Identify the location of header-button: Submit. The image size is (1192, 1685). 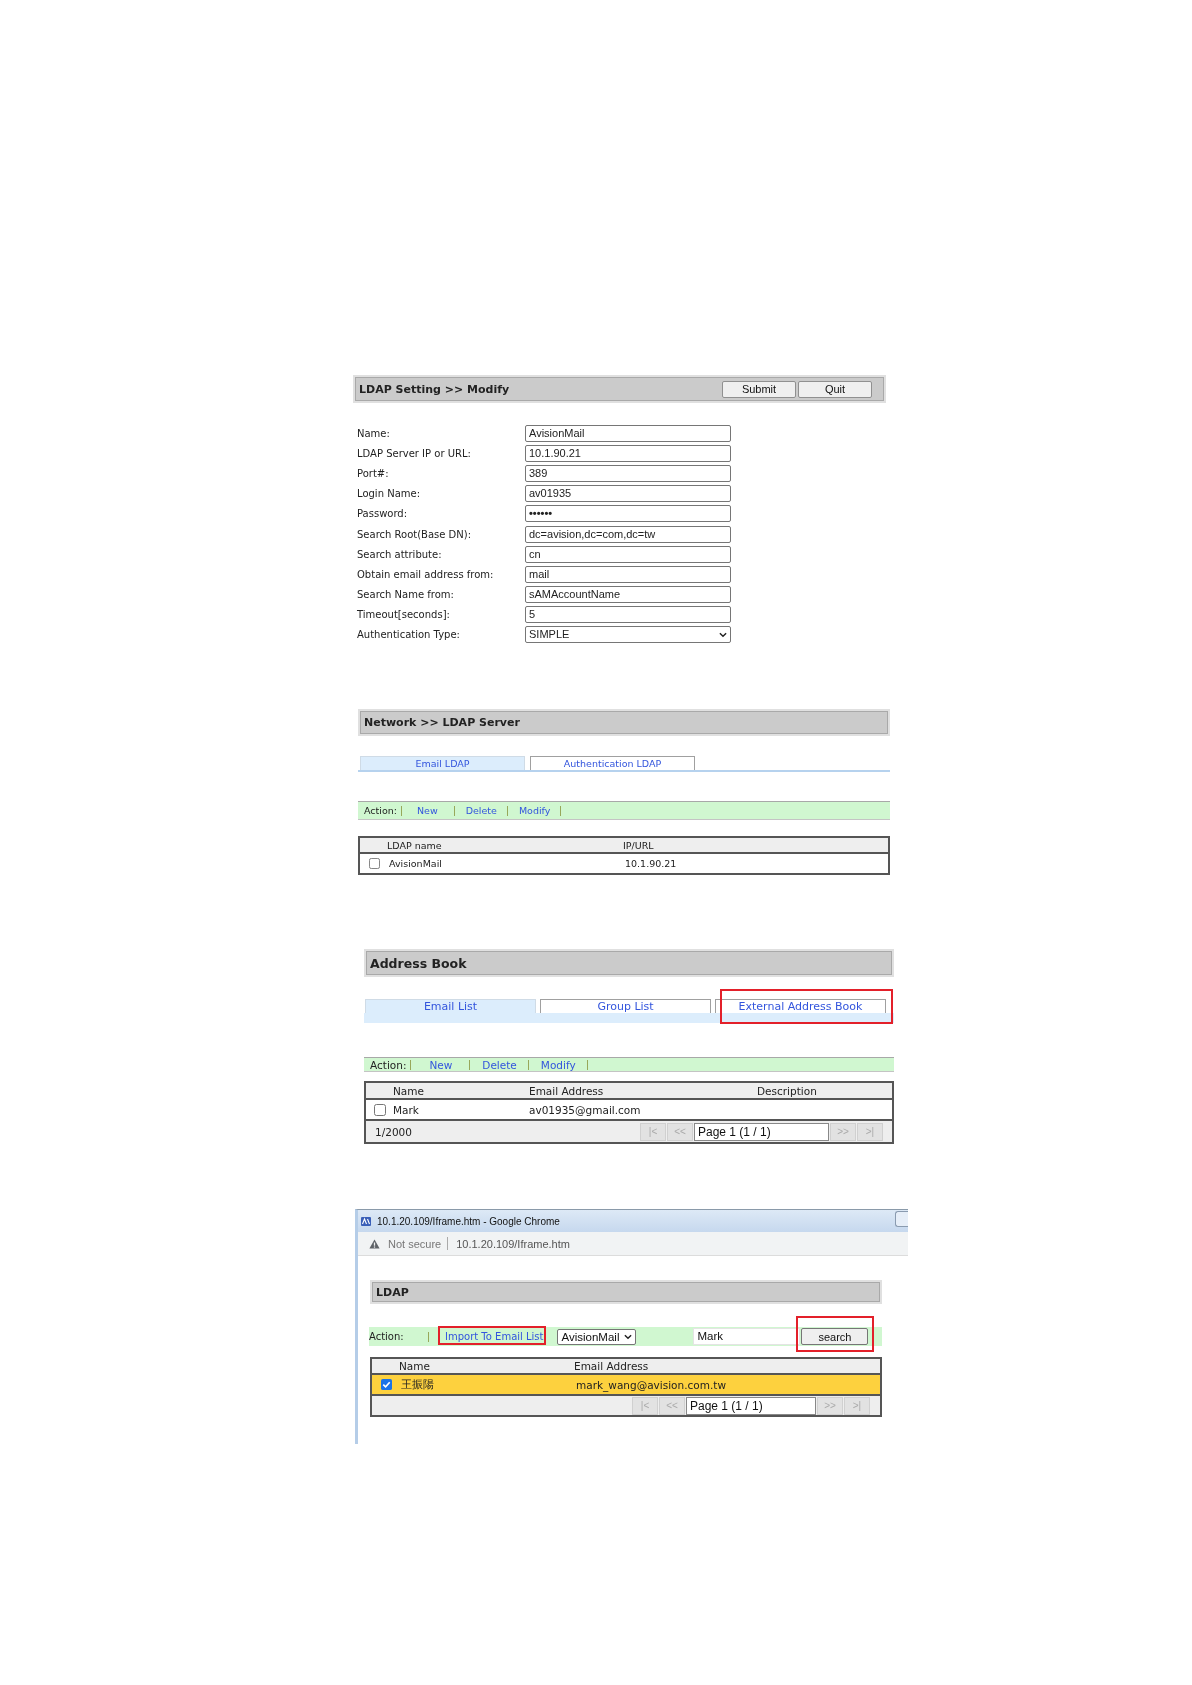
(759, 389).